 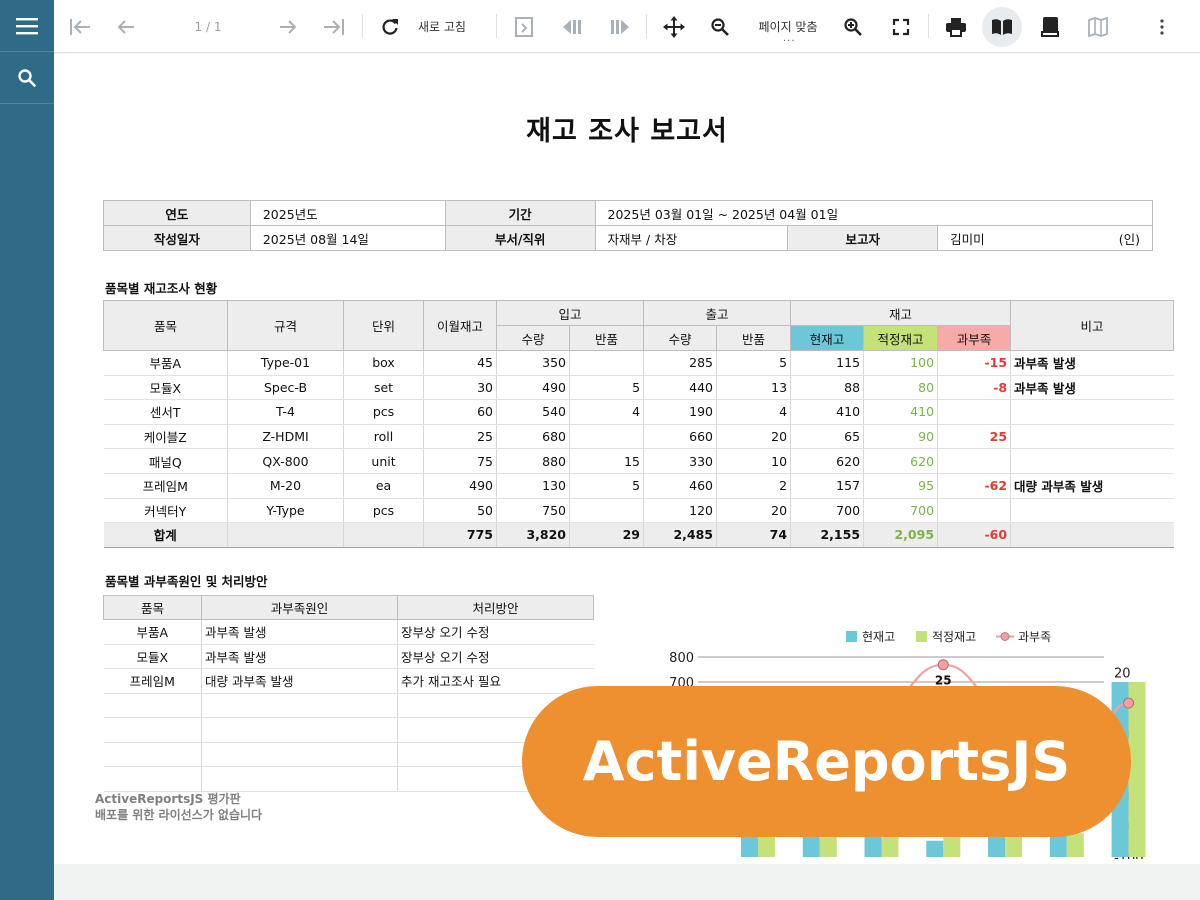 I want to click on legend-label: 적정재고, so click(x=954, y=637).